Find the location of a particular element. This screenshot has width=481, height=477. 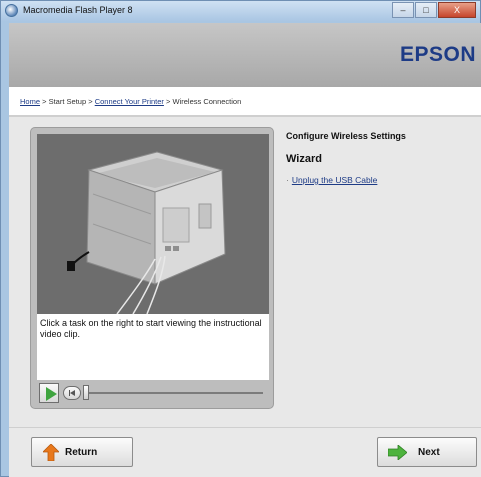

breadcrumb-current: Wireless Connection is located at coordinates (207, 101).